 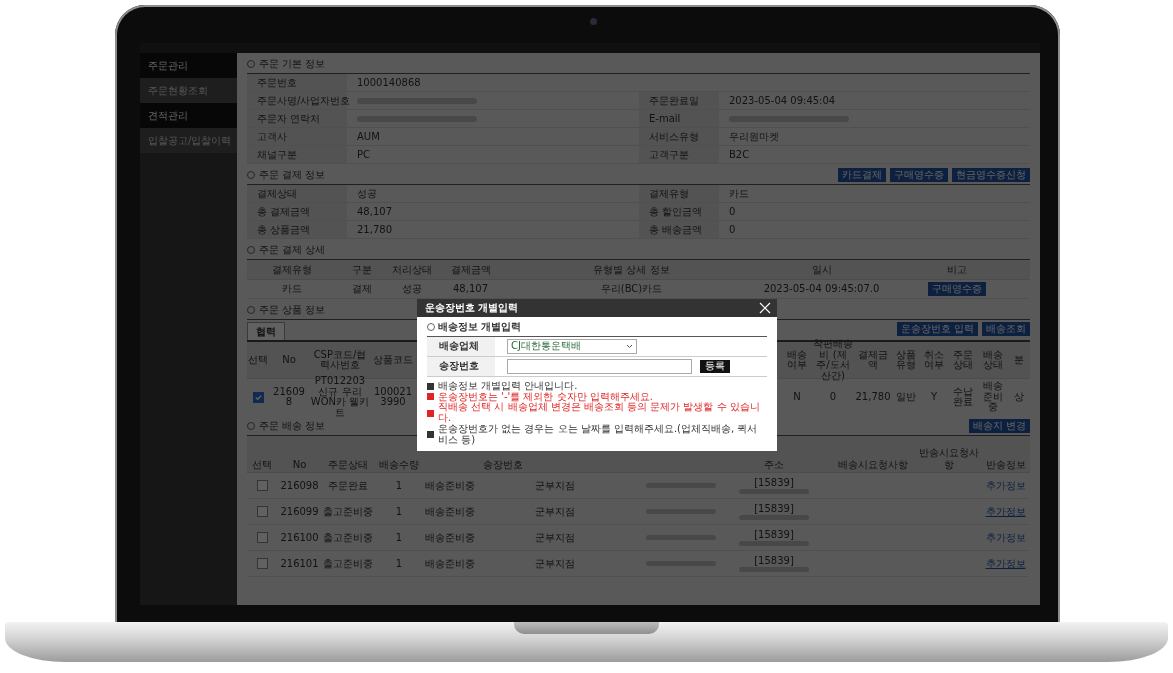 What do you see at coordinates (480, 327) in the screenshot?
I see `section-title: 배송정보 개별입력` at bounding box center [480, 327].